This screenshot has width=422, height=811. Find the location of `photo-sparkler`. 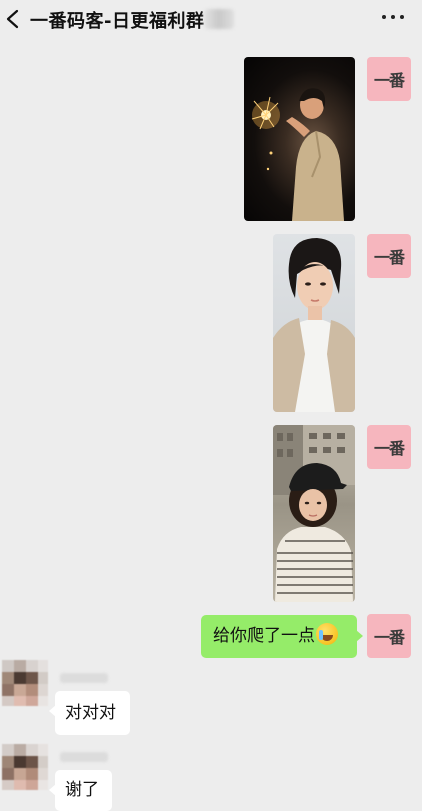

photo-sparkler is located at coordinates (297, 154).